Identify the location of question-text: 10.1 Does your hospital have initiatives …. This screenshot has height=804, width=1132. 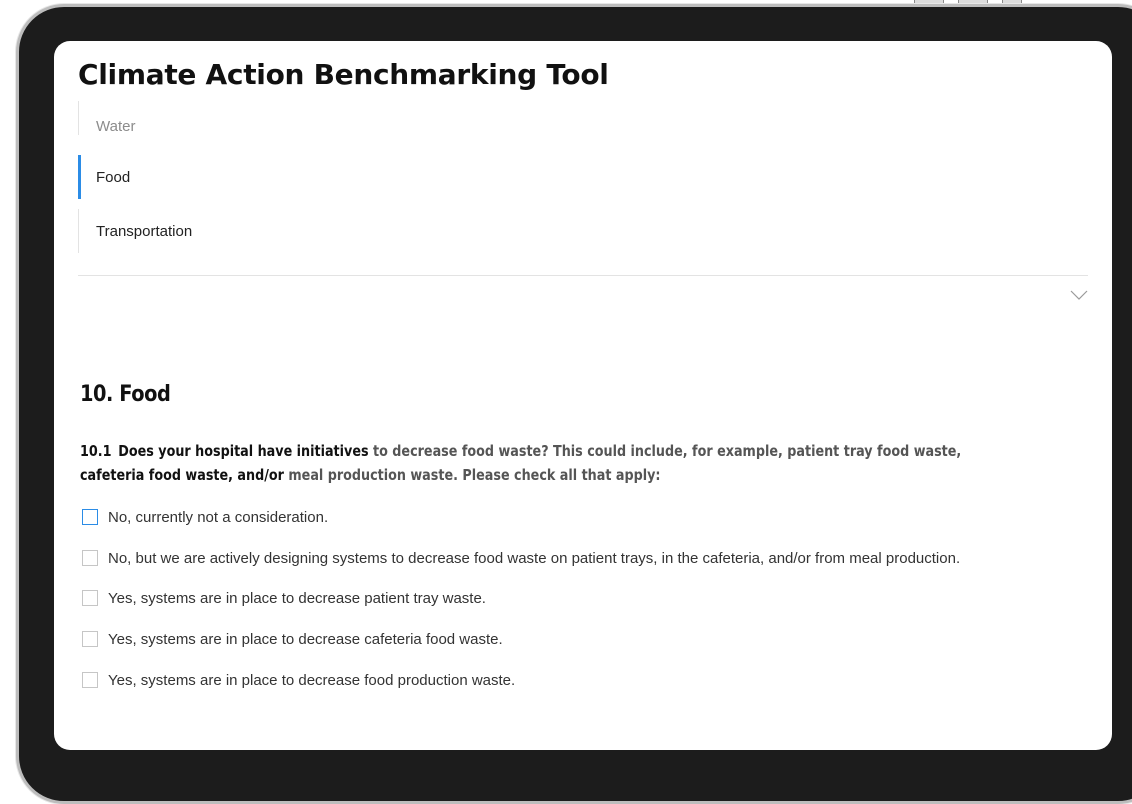
(543, 463).